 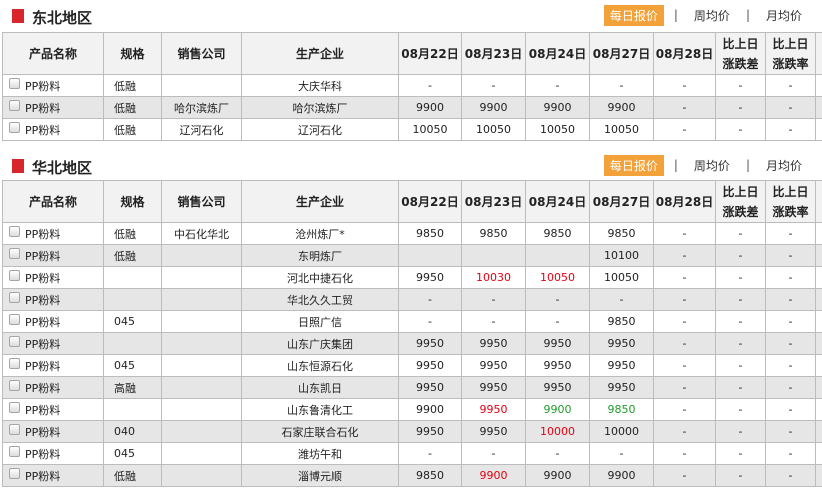 I want to click on cell-producer: 沧州炼厂*, so click(x=320, y=233).